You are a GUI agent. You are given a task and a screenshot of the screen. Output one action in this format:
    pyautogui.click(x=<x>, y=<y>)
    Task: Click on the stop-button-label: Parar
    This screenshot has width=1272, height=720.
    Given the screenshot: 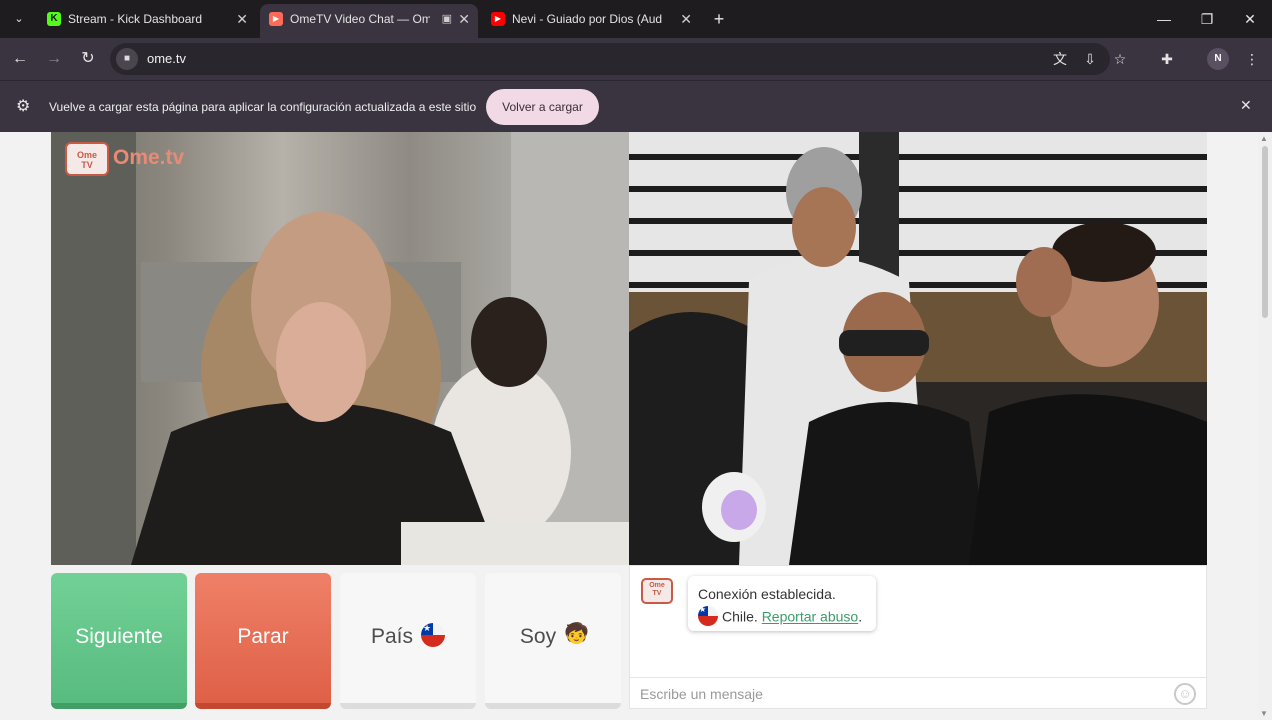 What is the action you would take?
    pyautogui.click(x=263, y=636)
    